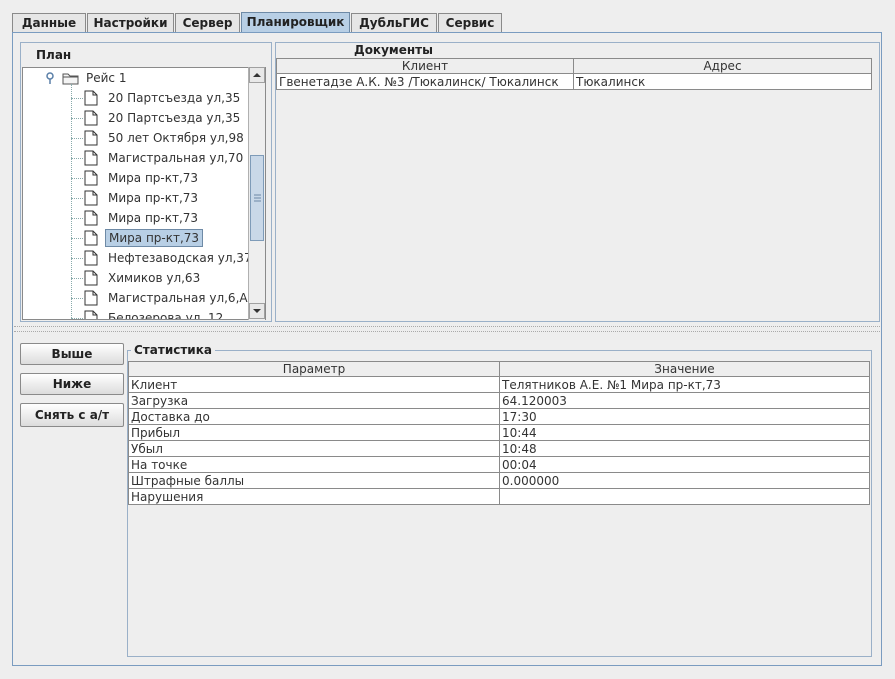 Image resolution: width=895 pixels, height=679 pixels. I want to click on table-row: Прибыл 10:44, so click(499, 432).